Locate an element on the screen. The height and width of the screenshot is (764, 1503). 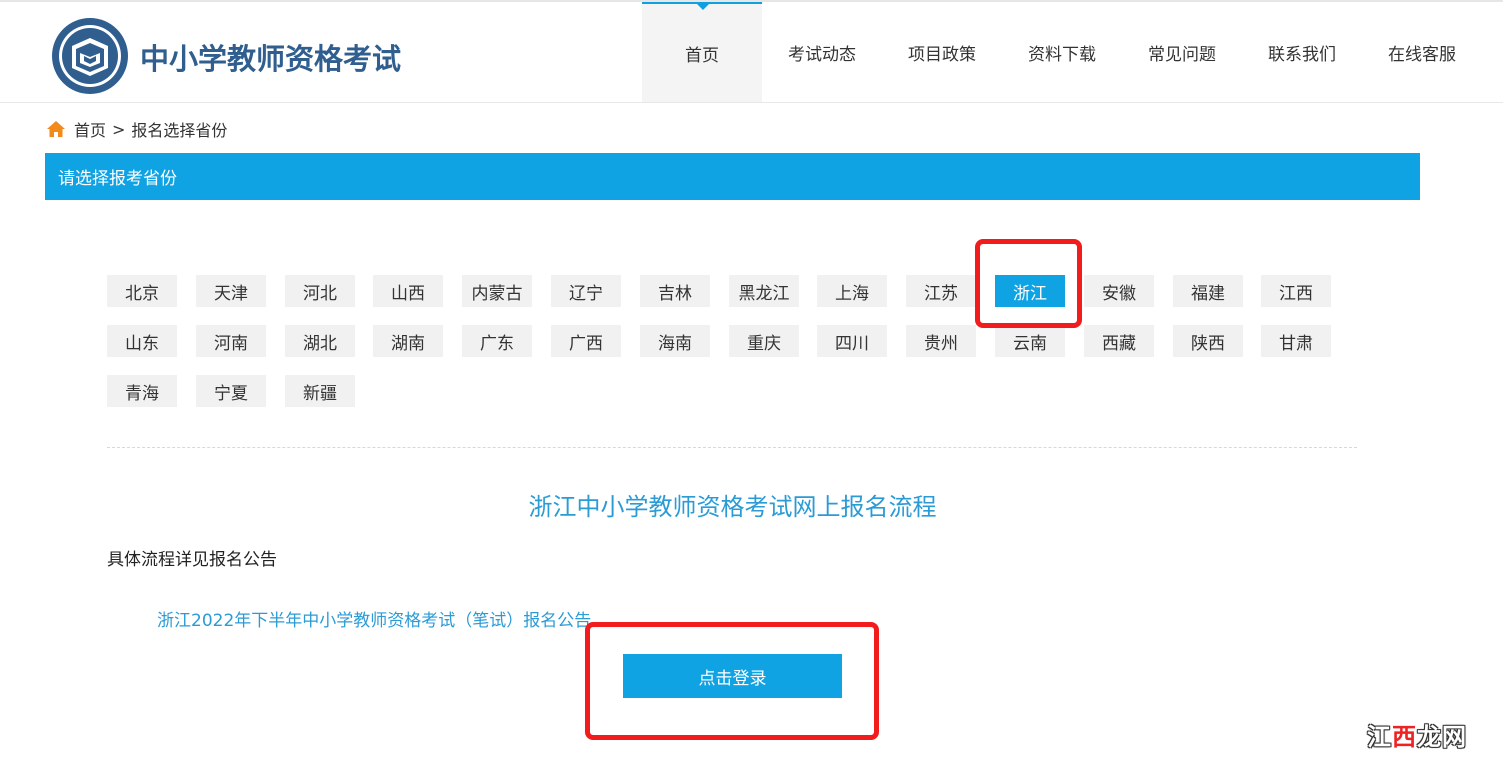
province-row2-11: 西藏 is located at coordinates (1119, 341).